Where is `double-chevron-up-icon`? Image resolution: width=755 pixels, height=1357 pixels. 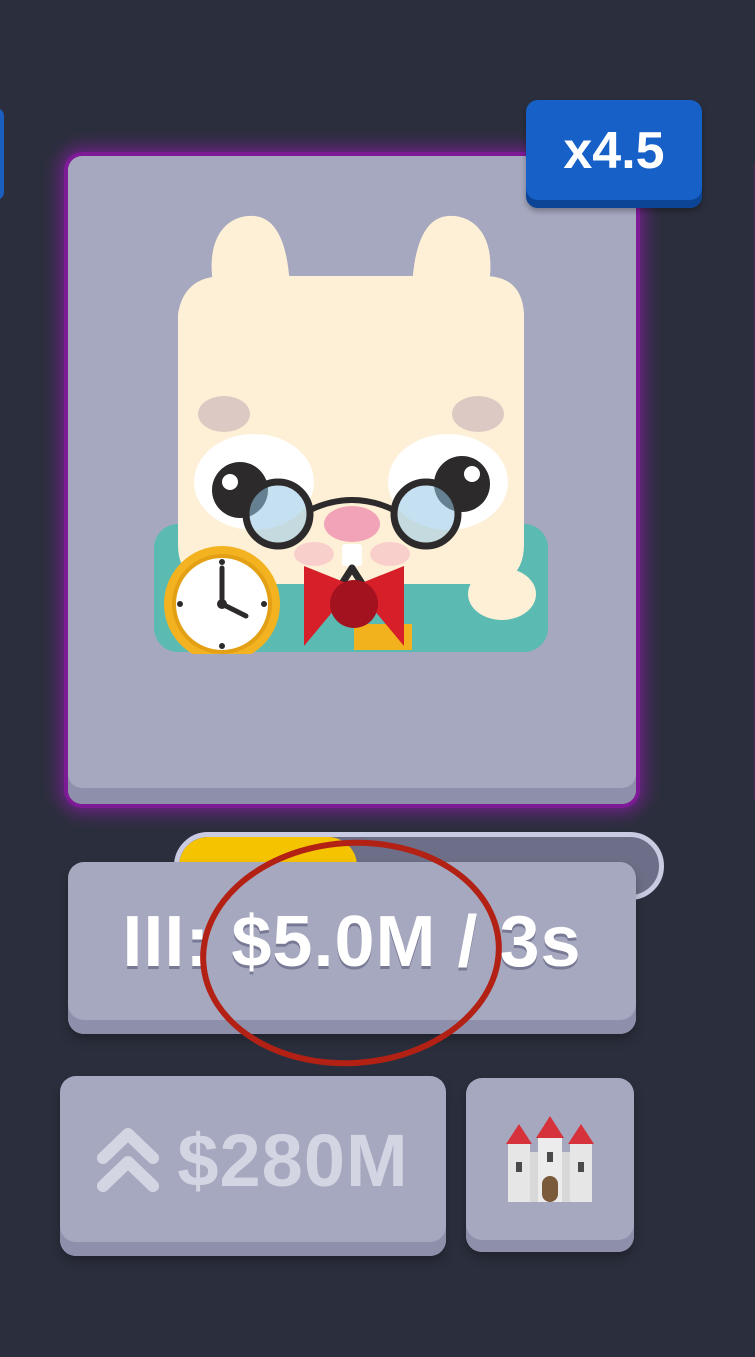
double-chevron-up-icon is located at coordinates (128, 1160).